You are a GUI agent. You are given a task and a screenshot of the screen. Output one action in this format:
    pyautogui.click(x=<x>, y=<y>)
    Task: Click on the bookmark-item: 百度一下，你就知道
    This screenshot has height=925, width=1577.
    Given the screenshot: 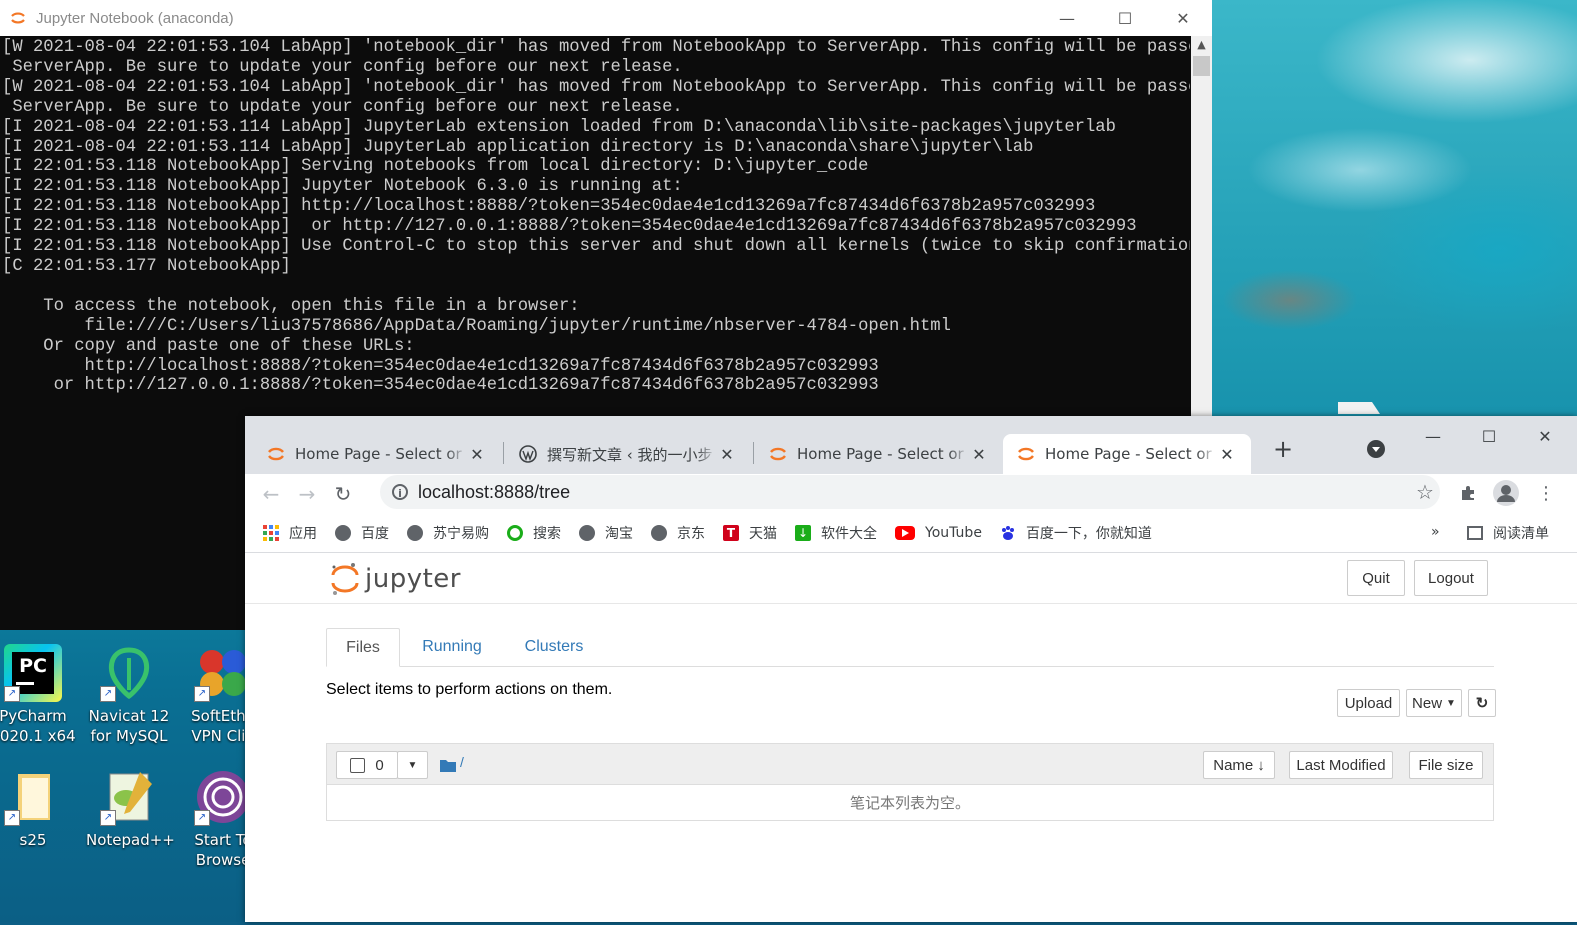 What is the action you would take?
    pyautogui.click(x=1076, y=533)
    